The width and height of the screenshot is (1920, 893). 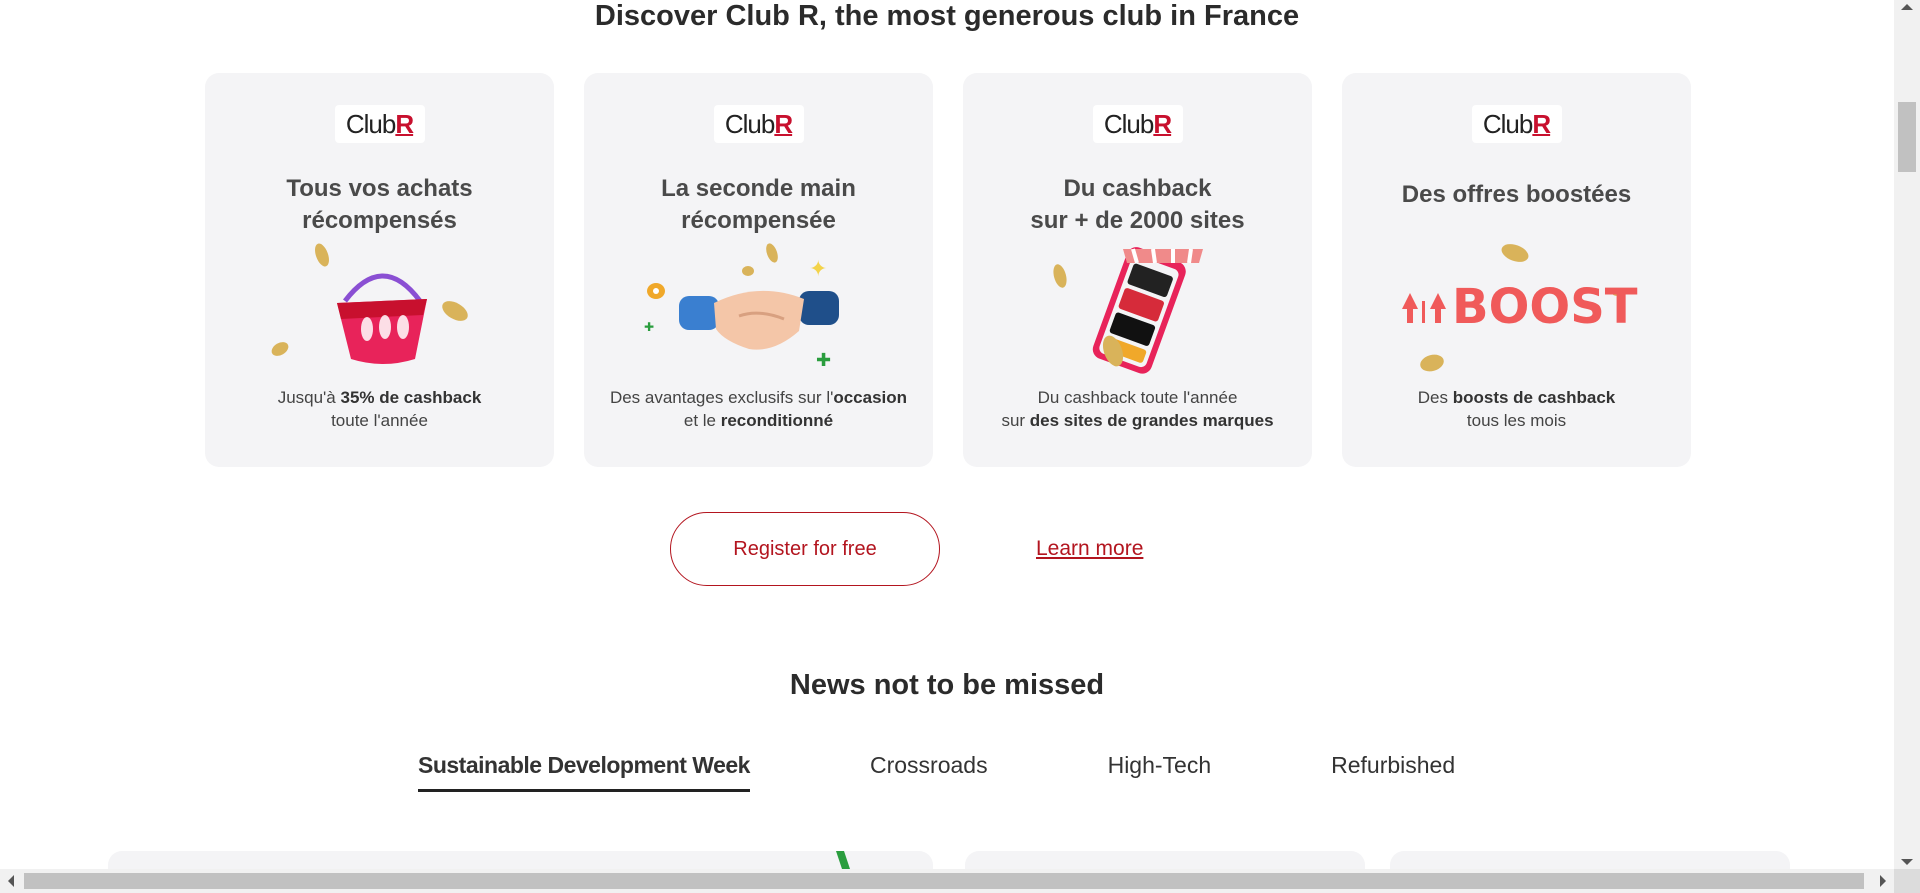 I want to click on vertical-scrollbar, so click(x=1907, y=434).